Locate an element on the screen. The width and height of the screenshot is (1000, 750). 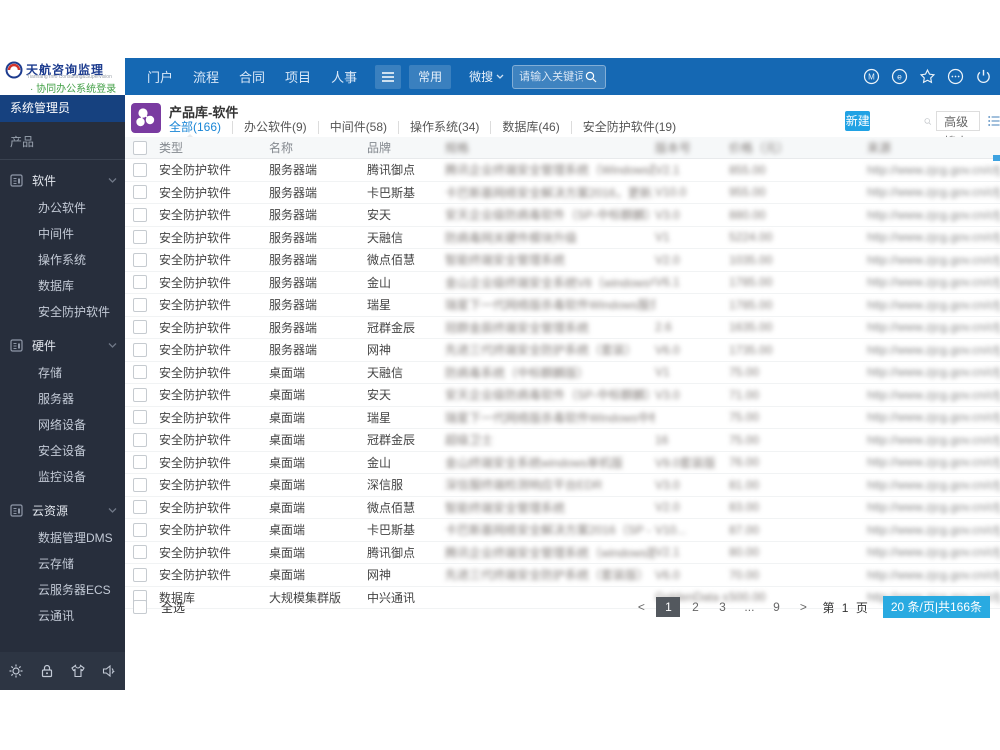
sidebar-item-云通讯: 云通讯 is located at coordinates (62, 616).